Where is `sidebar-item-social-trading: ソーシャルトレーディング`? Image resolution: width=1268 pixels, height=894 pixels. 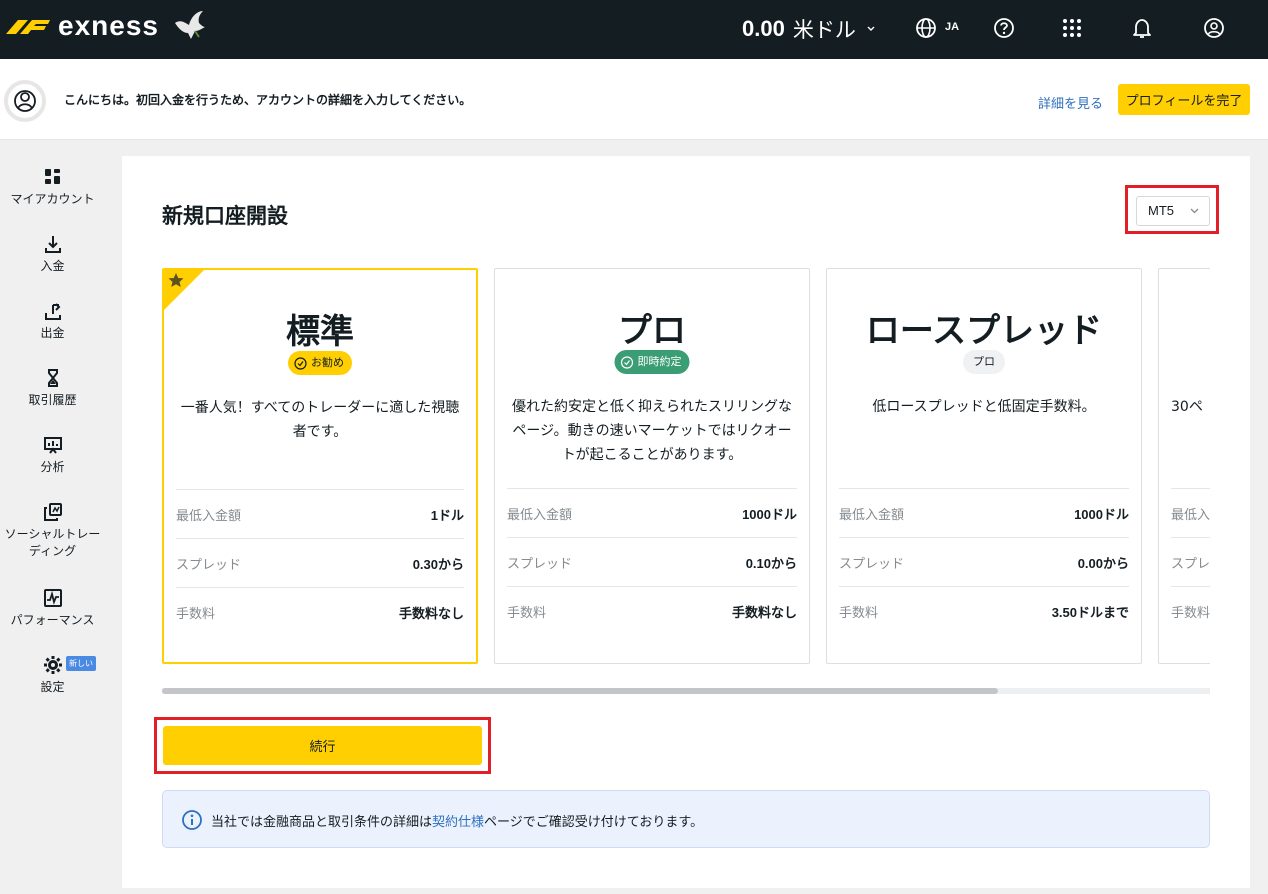 sidebar-item-social-trading: ソーシャルトレーディング is located at coordinates (52, 531).